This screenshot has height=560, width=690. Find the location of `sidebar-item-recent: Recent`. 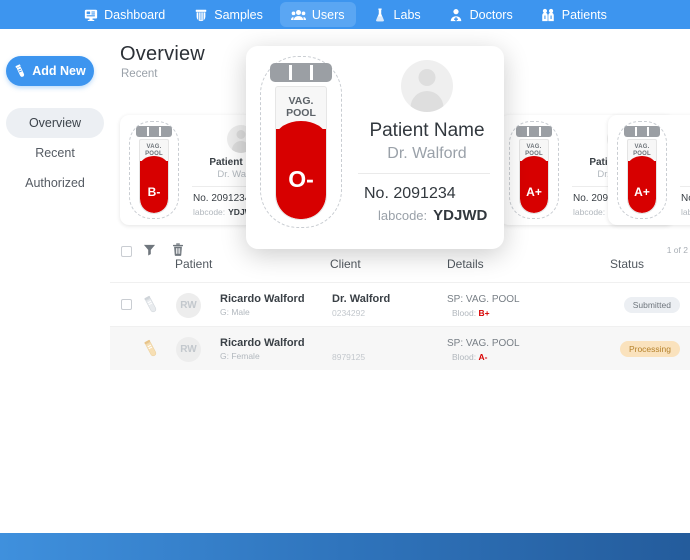

sidebar-item-recent: Recent is located at coordinates (55, 153).